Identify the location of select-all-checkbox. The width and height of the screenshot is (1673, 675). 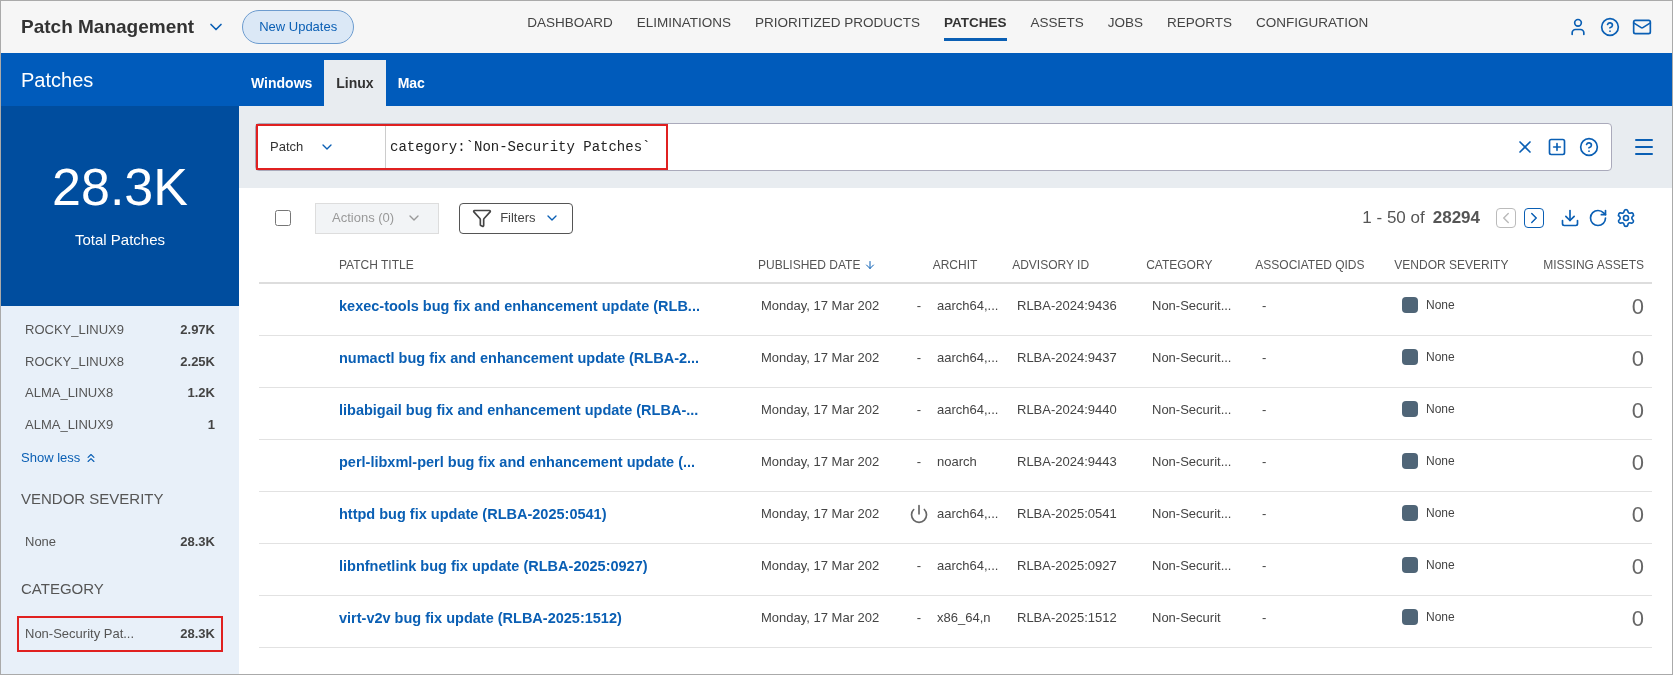
(283, 218).